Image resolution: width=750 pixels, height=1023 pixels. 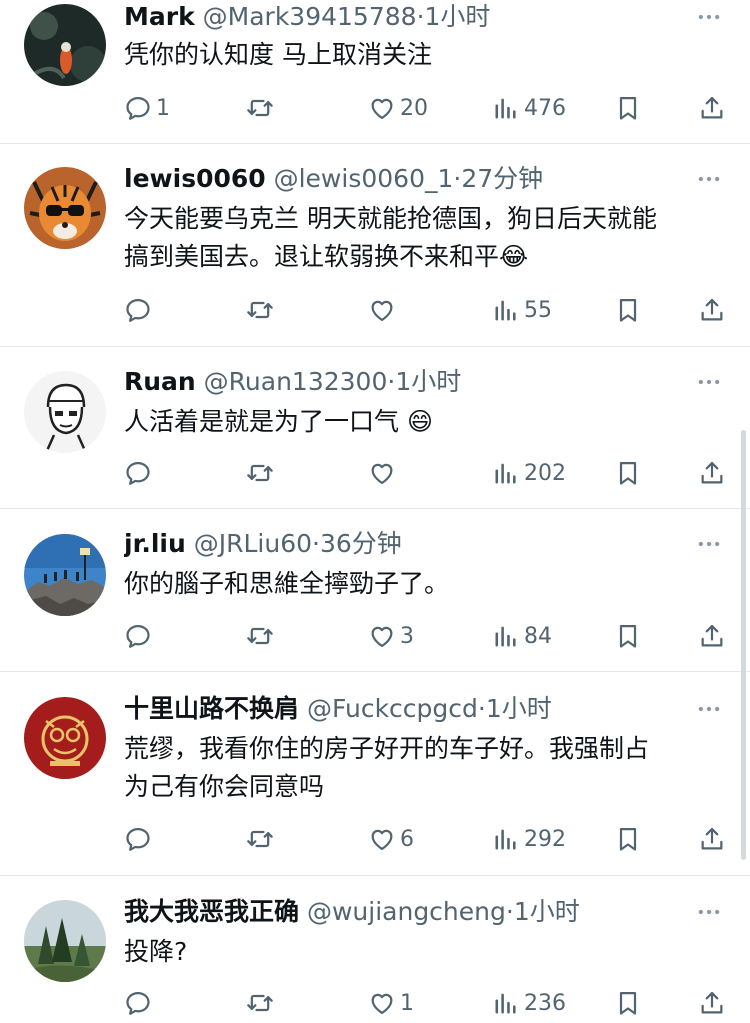 I want to click on timestamp: 27分钟, so click(x=502, y=178).